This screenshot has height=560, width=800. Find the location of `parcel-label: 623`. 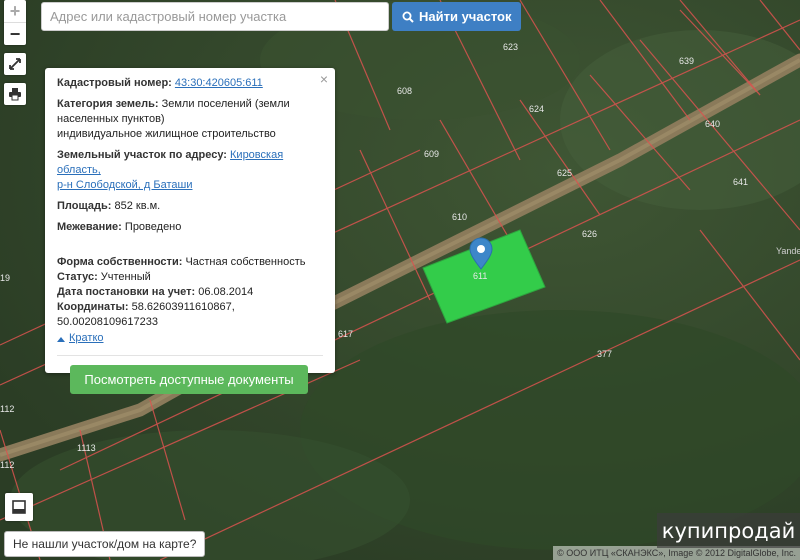

parcel-label: 623 is located at coordinates (510, 47).